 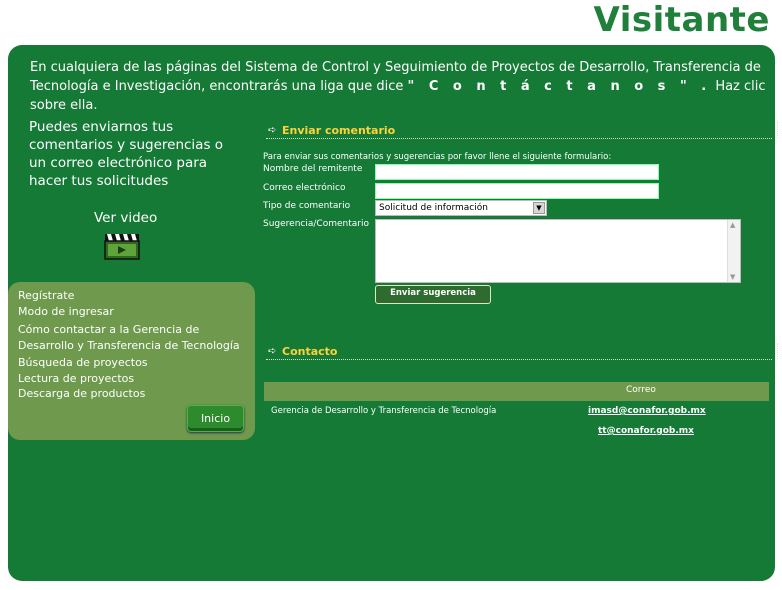 I want to click on clapperboard-icon, so click(x=122, y=244).